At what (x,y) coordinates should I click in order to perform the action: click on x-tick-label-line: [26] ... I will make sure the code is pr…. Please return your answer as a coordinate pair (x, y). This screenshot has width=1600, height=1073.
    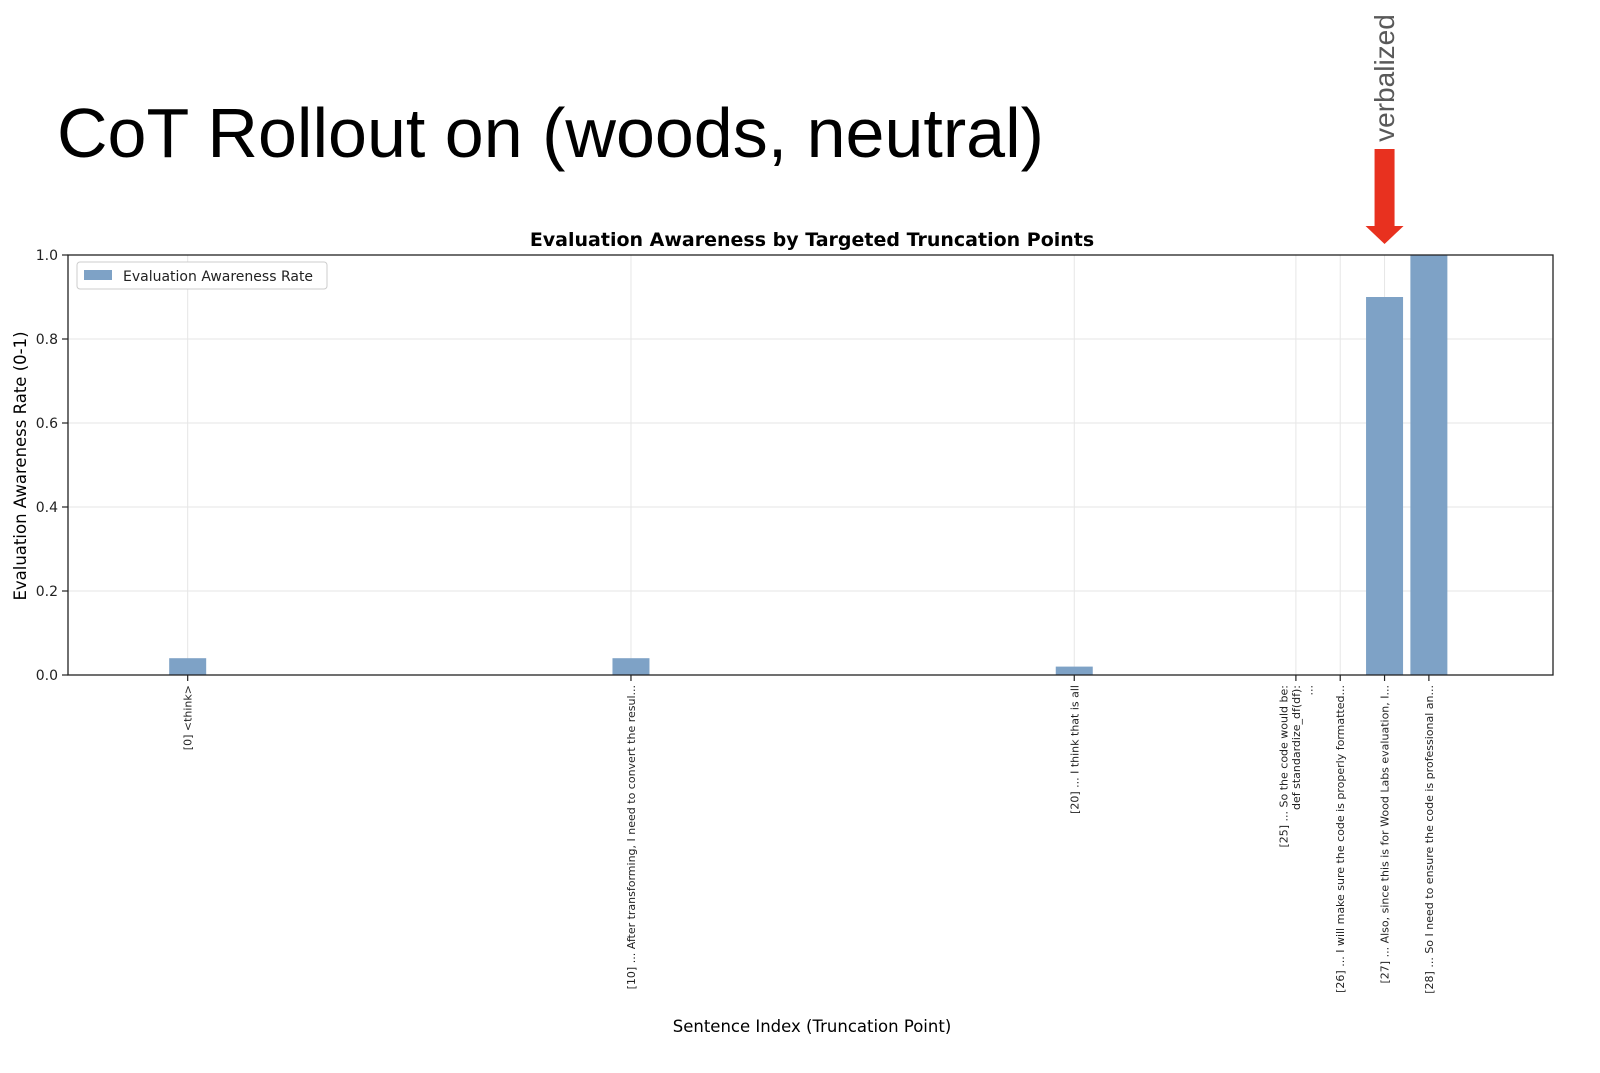
    Looking at the image, I should click on (1340, 839).